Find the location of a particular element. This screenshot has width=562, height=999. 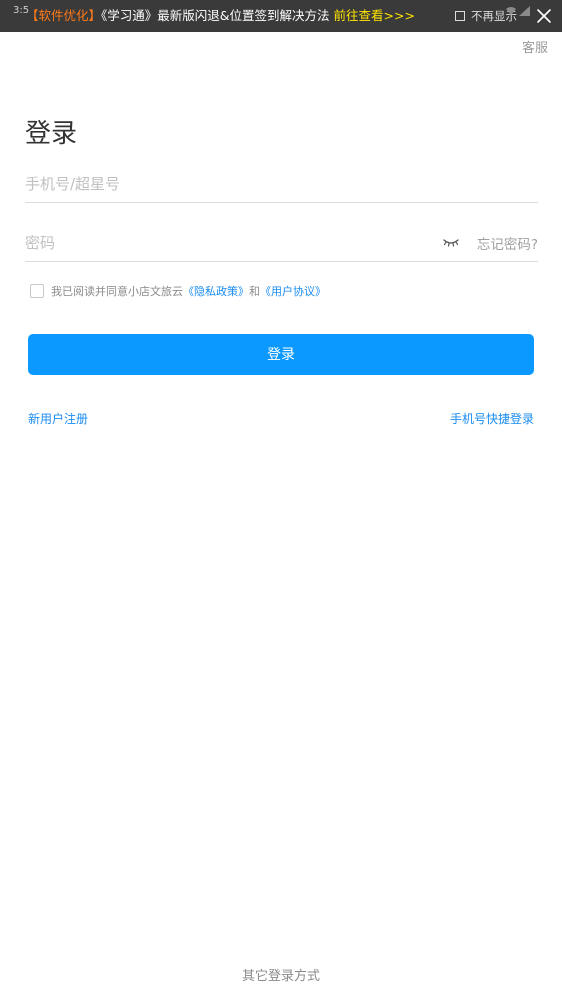

phone-quick-login-link: 手机号快捷登录 is located at coordinates (492, 418).